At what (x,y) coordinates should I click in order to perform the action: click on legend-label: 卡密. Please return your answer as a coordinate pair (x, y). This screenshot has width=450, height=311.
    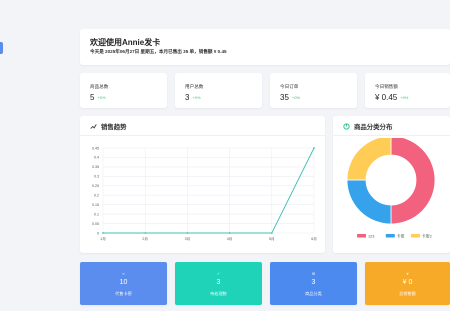
    Looking at the image, I should click on (401, 235).